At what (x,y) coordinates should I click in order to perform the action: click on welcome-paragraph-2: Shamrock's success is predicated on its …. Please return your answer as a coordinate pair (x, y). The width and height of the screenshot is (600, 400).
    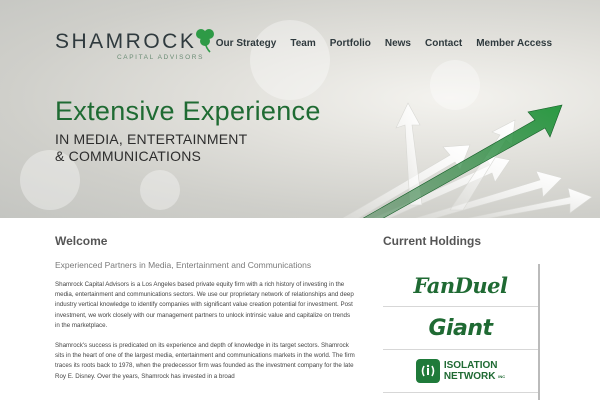
    Looking at the image, I should click on (205, 361).